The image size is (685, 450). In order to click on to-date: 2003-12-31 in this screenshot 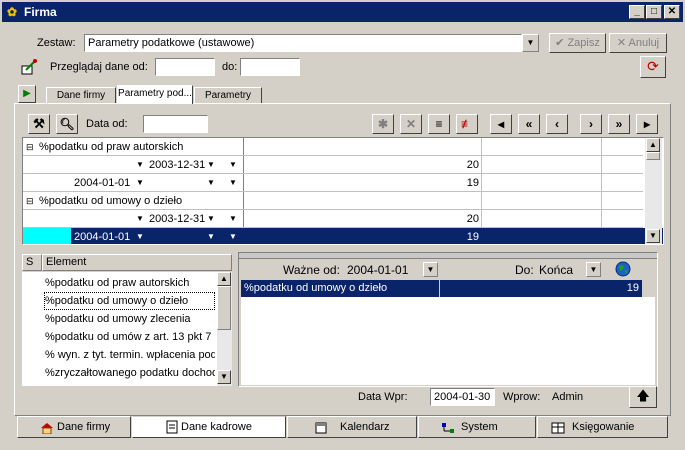, I will do `click(177, 165)`.